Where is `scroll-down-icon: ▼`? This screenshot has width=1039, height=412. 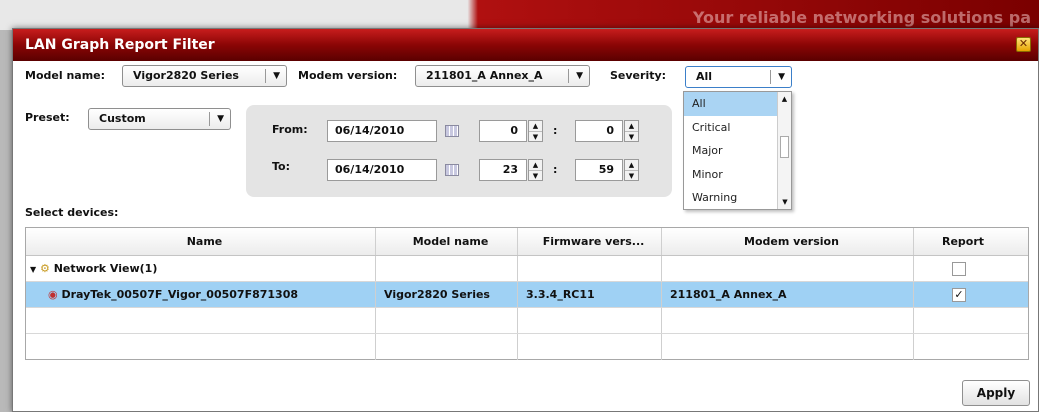
scroll-down-icon: ▼ is located at coordinates (785, 202).